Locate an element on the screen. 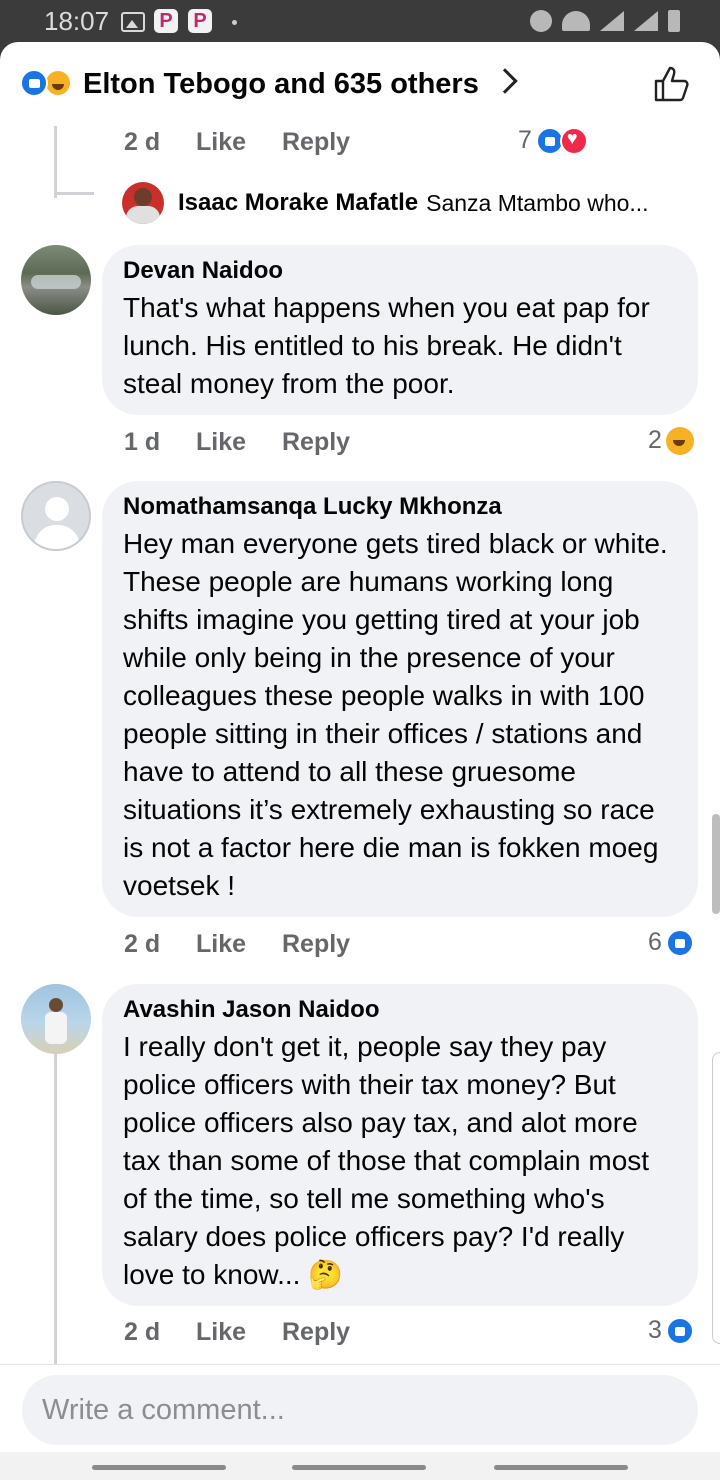  back-button is located at coordinates (561, 1467).